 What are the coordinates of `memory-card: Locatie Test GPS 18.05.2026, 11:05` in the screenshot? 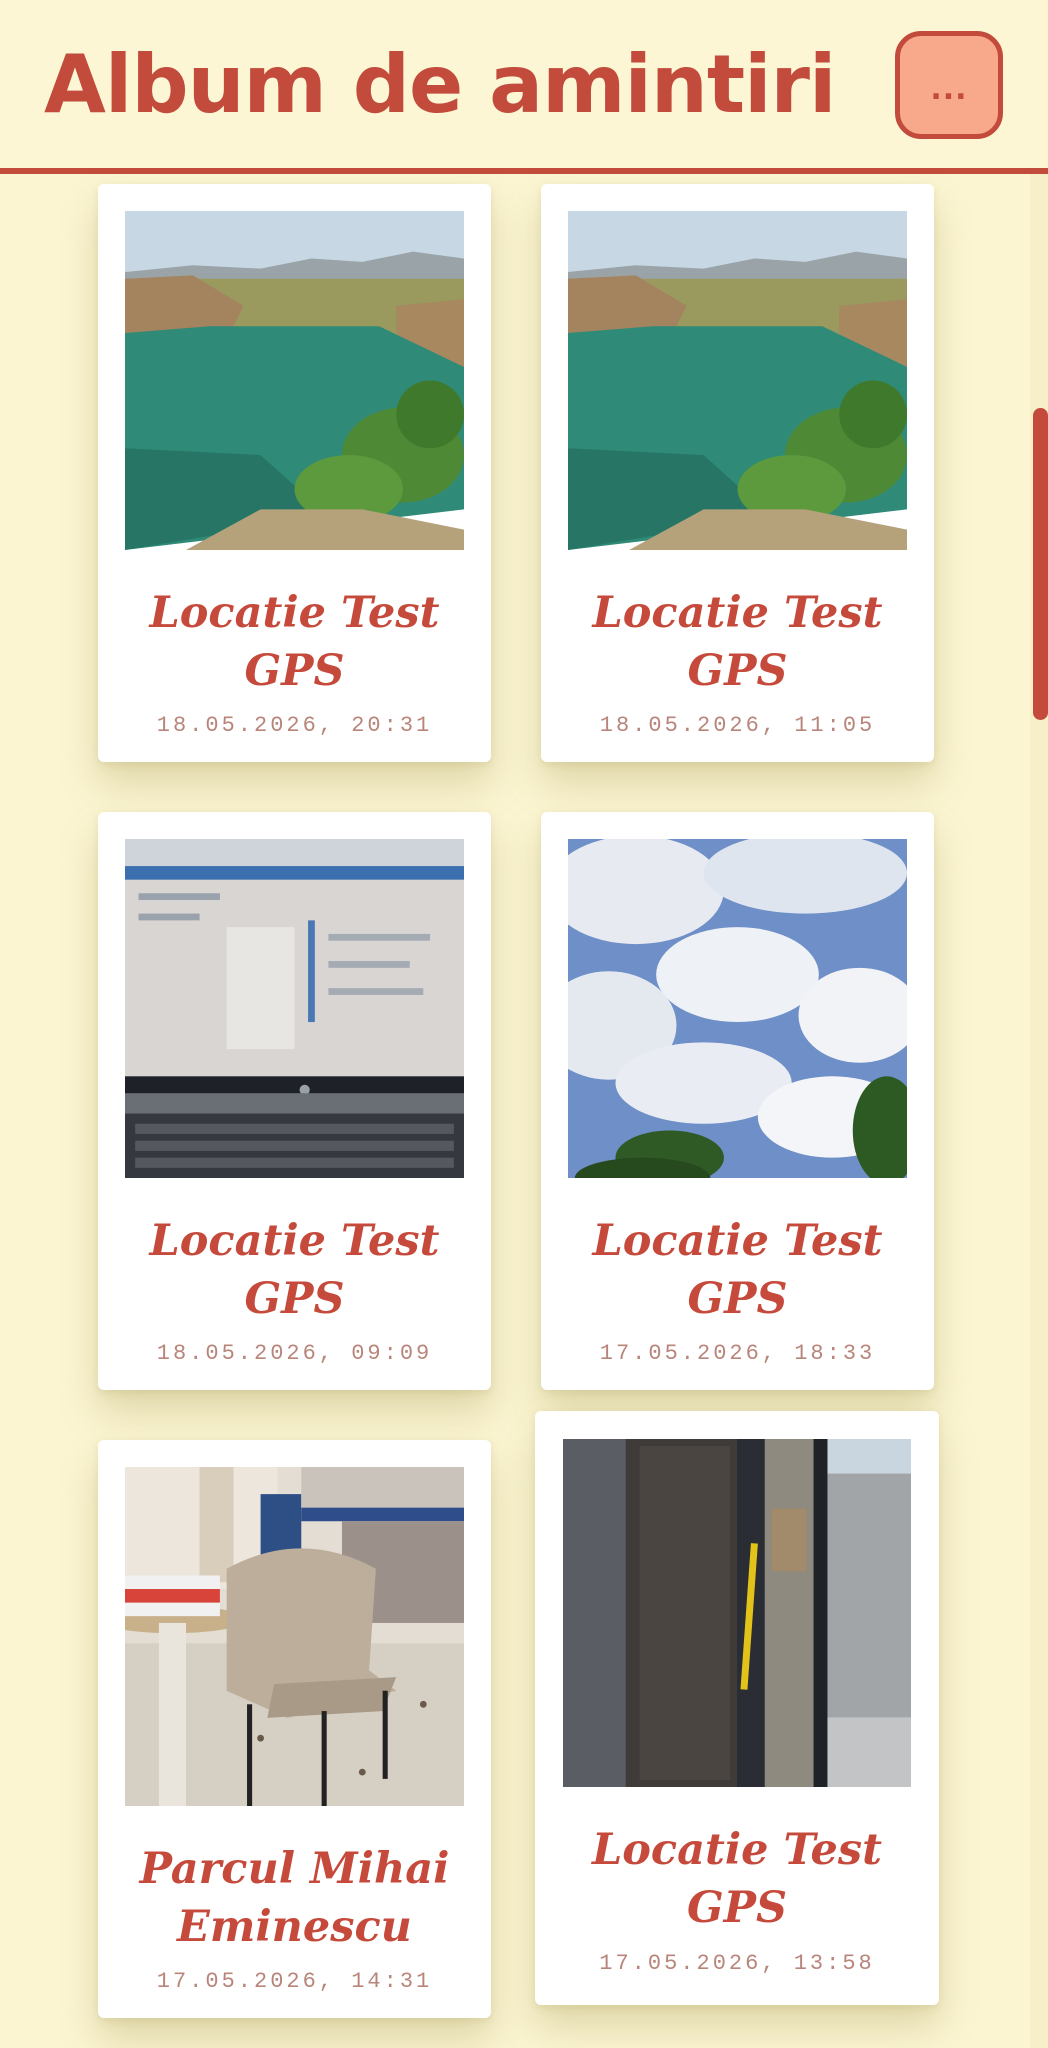 It's located at (737, 473).